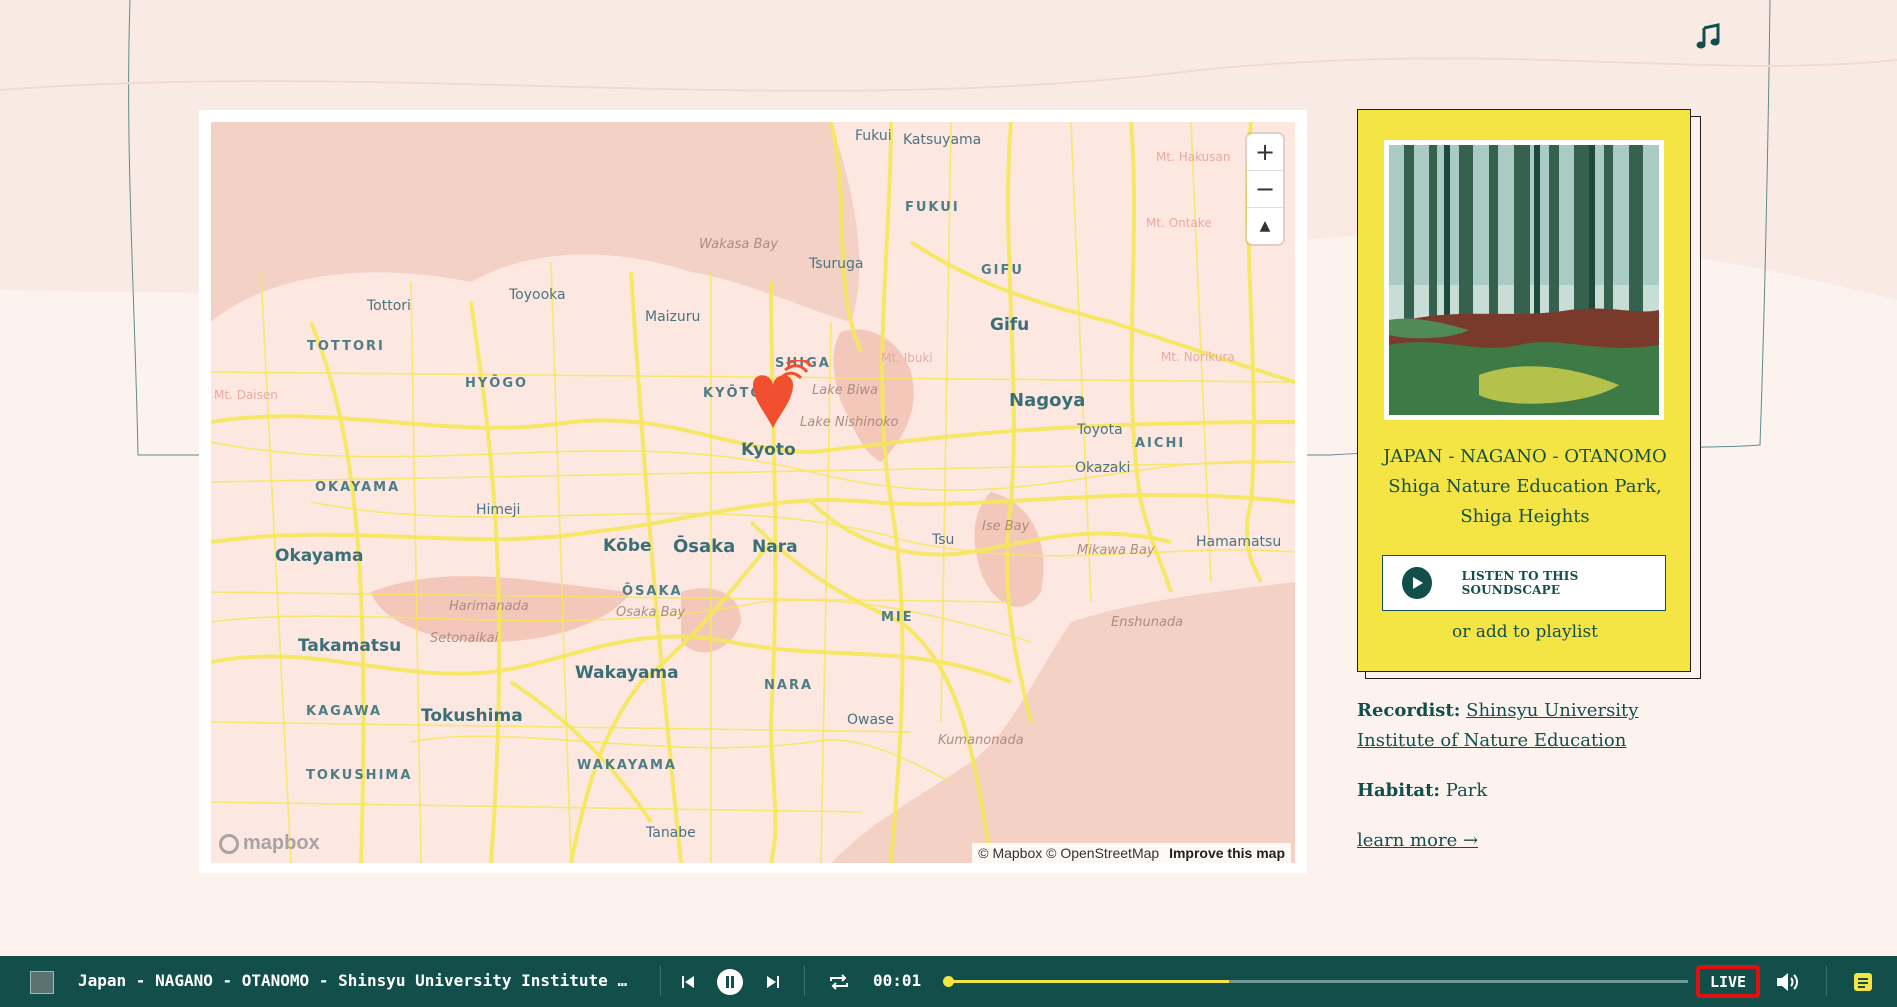 This screenshot has height=1007, width=1897. I want to click on map-label-mikawa-bay: Mikawa Bay, so click(1116, 550).